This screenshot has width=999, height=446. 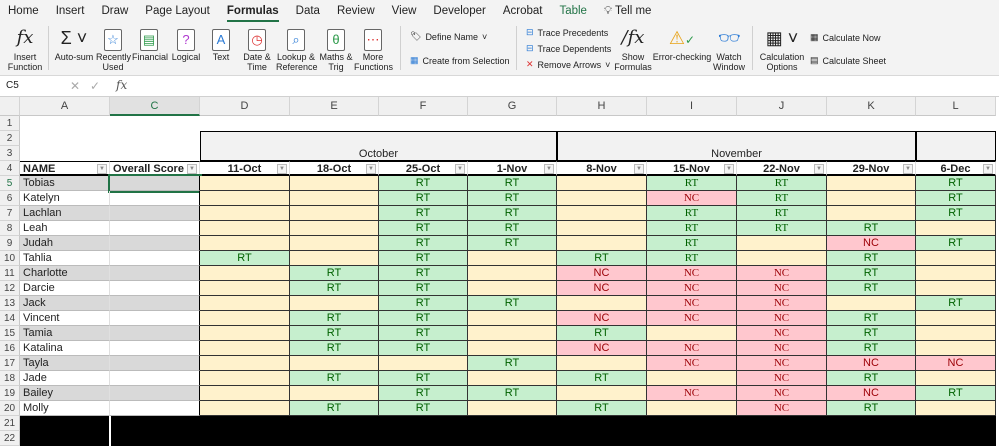 What do you see at coordinates (956, 106) in the screenshot?
I see `column-header-L: L` at bounding box center [956, 106].